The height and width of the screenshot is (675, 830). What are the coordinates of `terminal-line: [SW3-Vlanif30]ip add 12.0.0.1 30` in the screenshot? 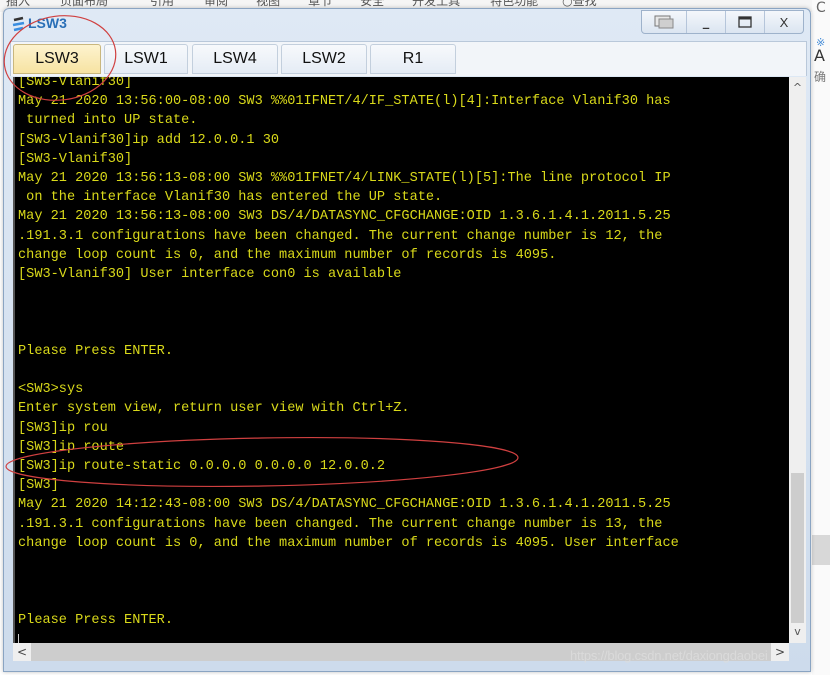 It's located at (149, 140).